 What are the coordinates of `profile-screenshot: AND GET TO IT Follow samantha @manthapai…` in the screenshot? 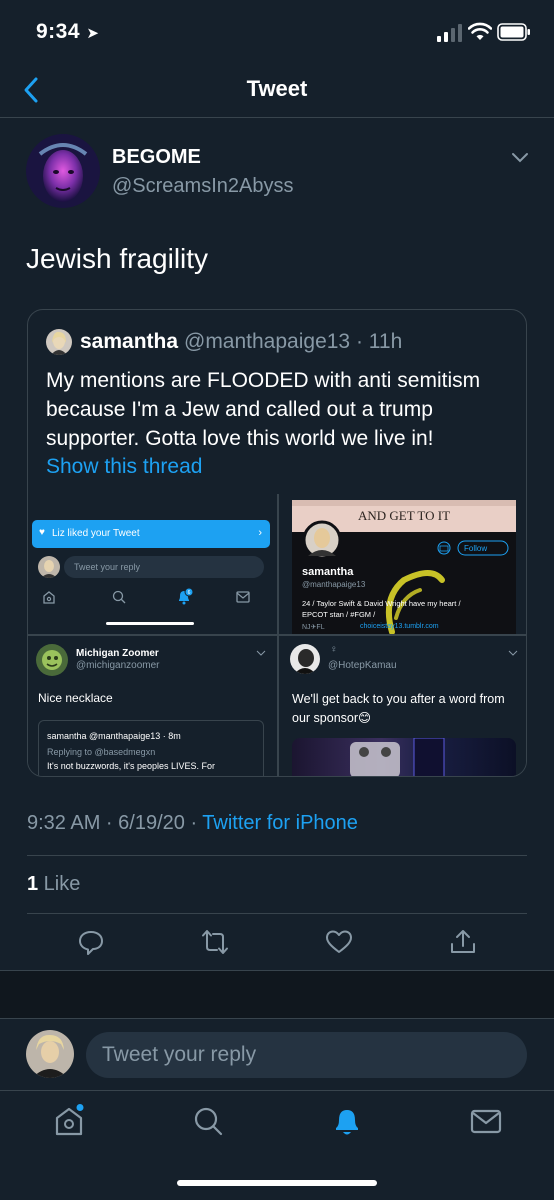 It's located at (404, 567).